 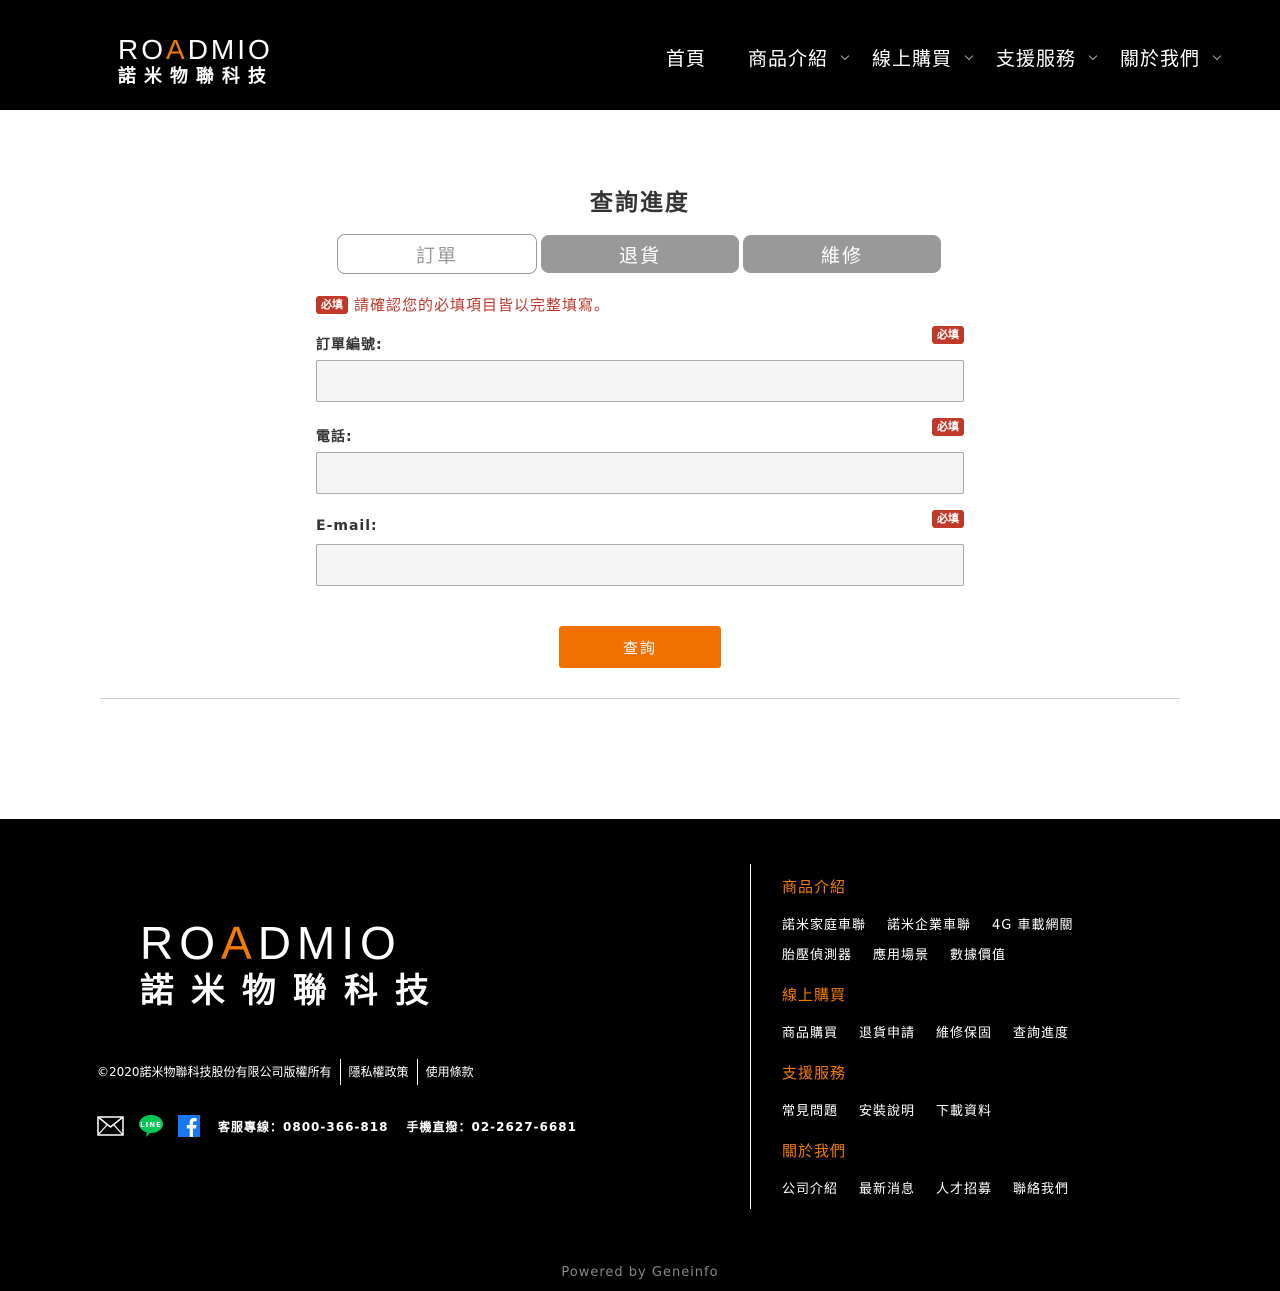 What do you see at coordinates (964, 1190) in the screenshot?
I see `footer-link: 人才招募` at bounding box center [964, 1190].